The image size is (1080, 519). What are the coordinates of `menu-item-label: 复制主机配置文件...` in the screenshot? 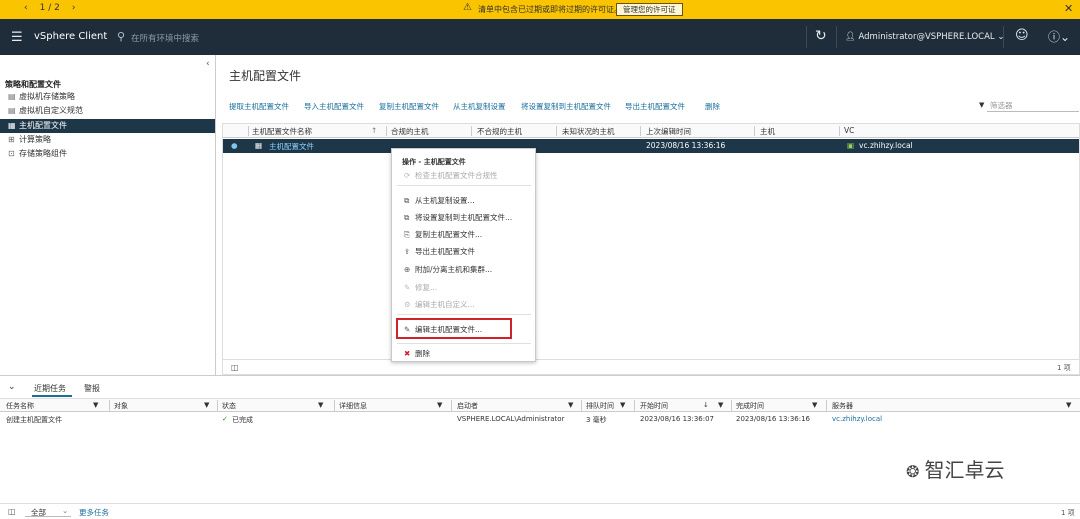 It's located at (449, 234).